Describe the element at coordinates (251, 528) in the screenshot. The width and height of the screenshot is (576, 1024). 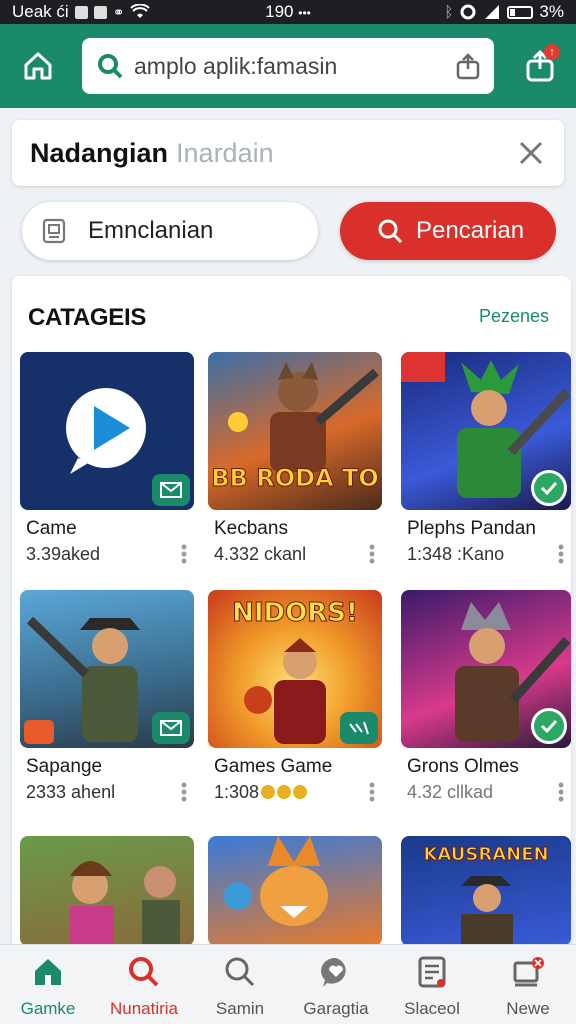
I see `app-name: Kecbans` at that location.